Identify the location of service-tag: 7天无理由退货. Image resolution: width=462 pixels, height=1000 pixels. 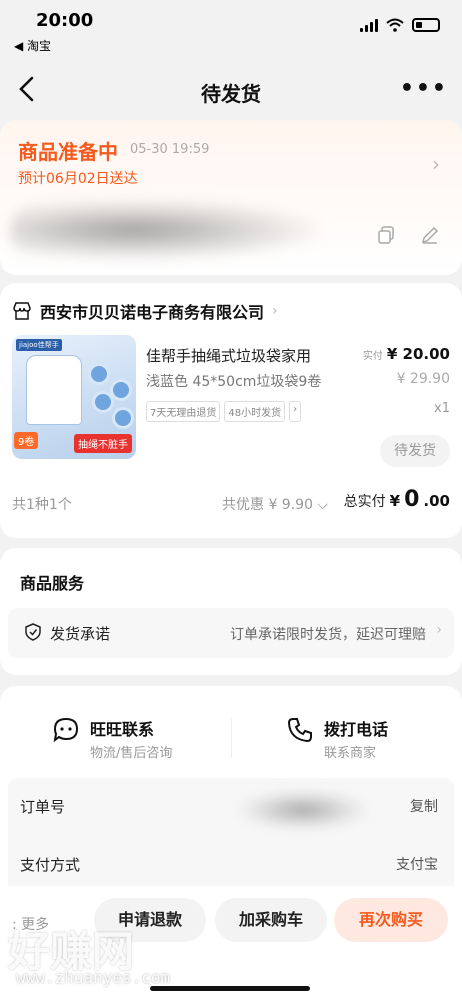
(183, 411).